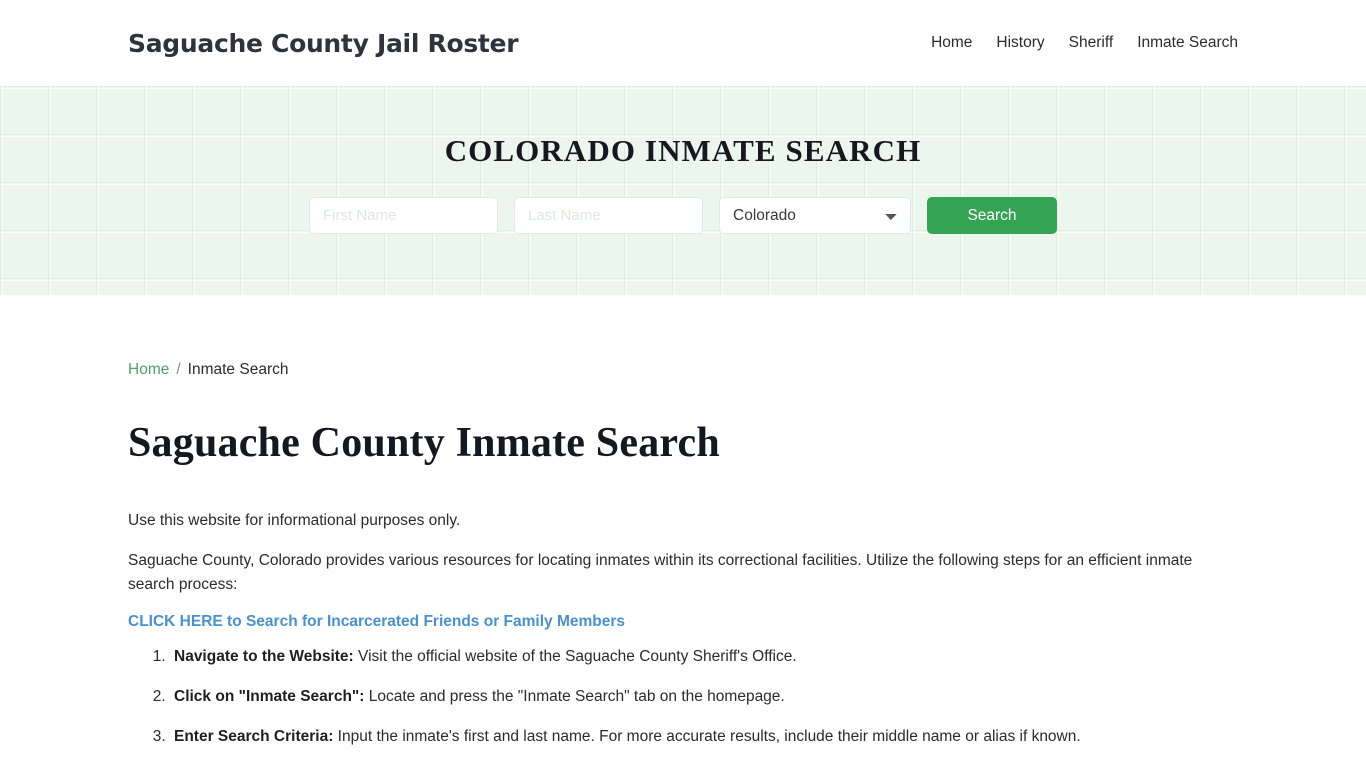 This screenshot has height=768, width=1366. Describe the element at coordinates (815, 215) in the screenshot. I see `state-select: Colorado` at that location.